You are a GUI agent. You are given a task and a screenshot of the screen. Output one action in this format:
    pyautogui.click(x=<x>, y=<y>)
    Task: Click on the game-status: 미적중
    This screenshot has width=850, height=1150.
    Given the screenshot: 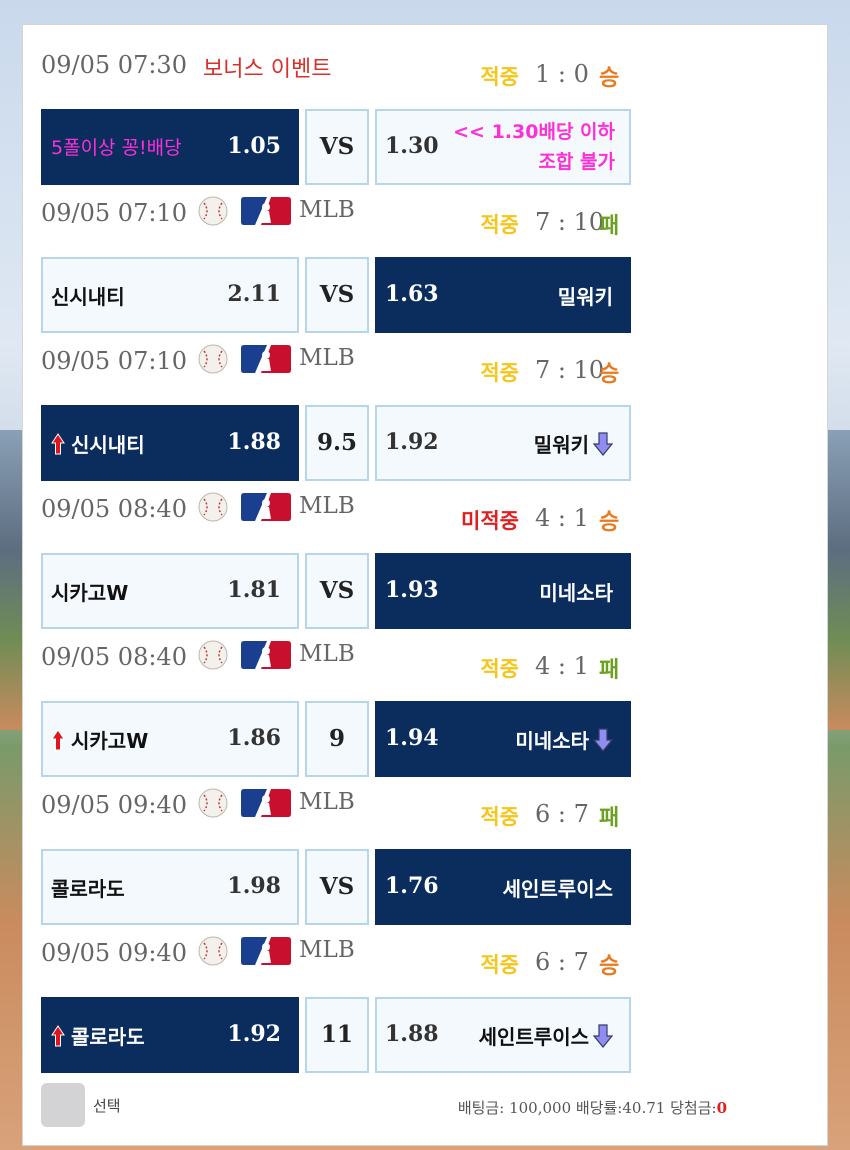 What is the action you would take?
    pyautogui.click(x=490, y=521)
    